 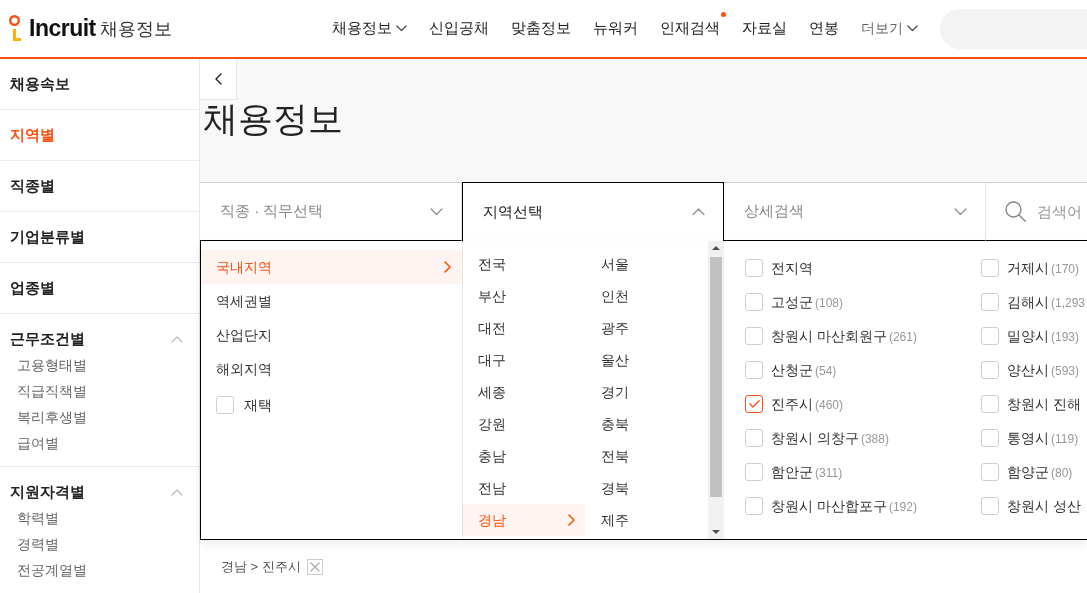 I want to click on collapse-sidebar-button, so click(x=218, y=79).